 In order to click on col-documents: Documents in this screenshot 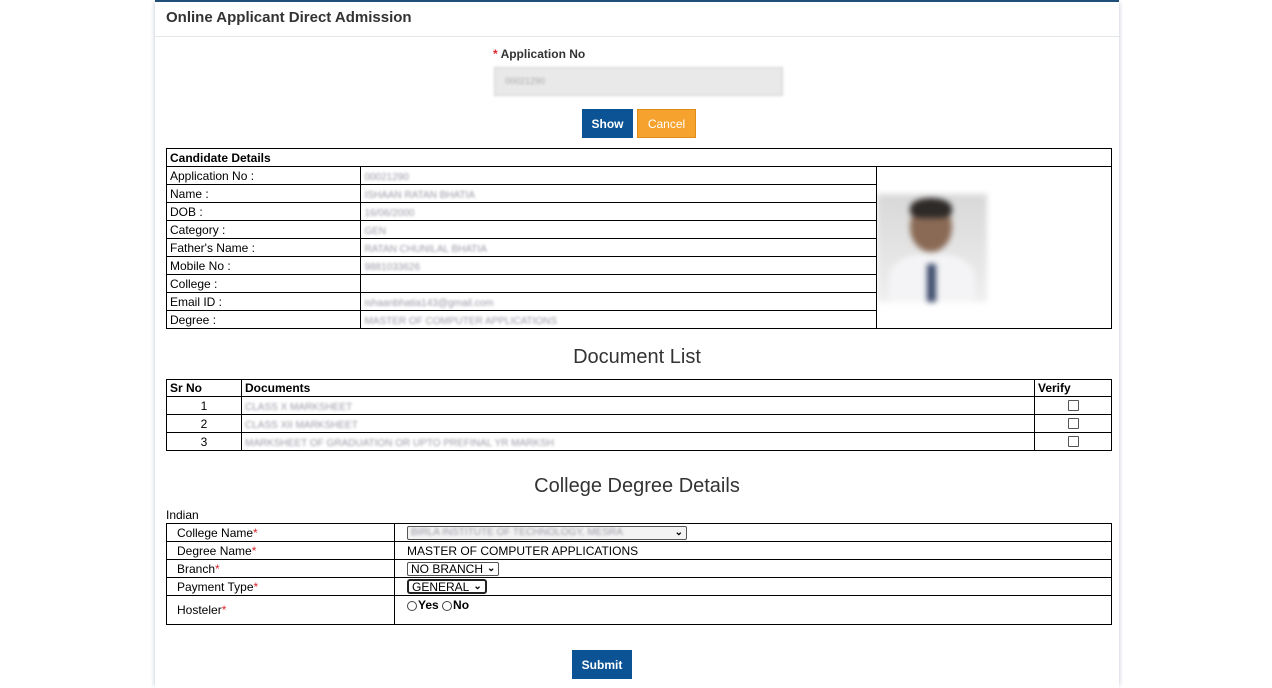, I will do `click(638, 388)`.